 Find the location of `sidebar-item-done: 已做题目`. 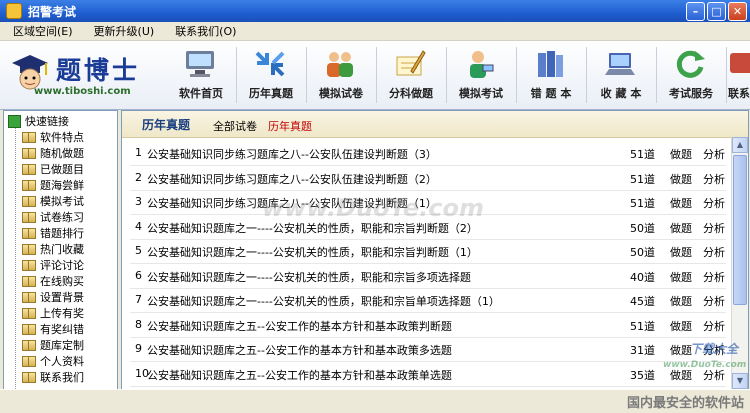

sidebar-item-done: 已做题目 is located at coordinates (53, 169).